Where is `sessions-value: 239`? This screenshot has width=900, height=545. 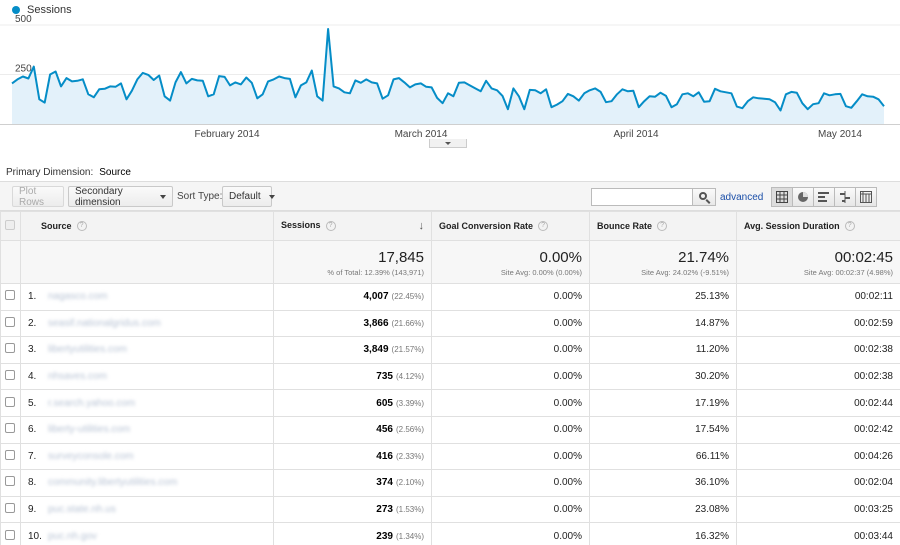
sessions-value: 239 is located at coordinates (384, 536).